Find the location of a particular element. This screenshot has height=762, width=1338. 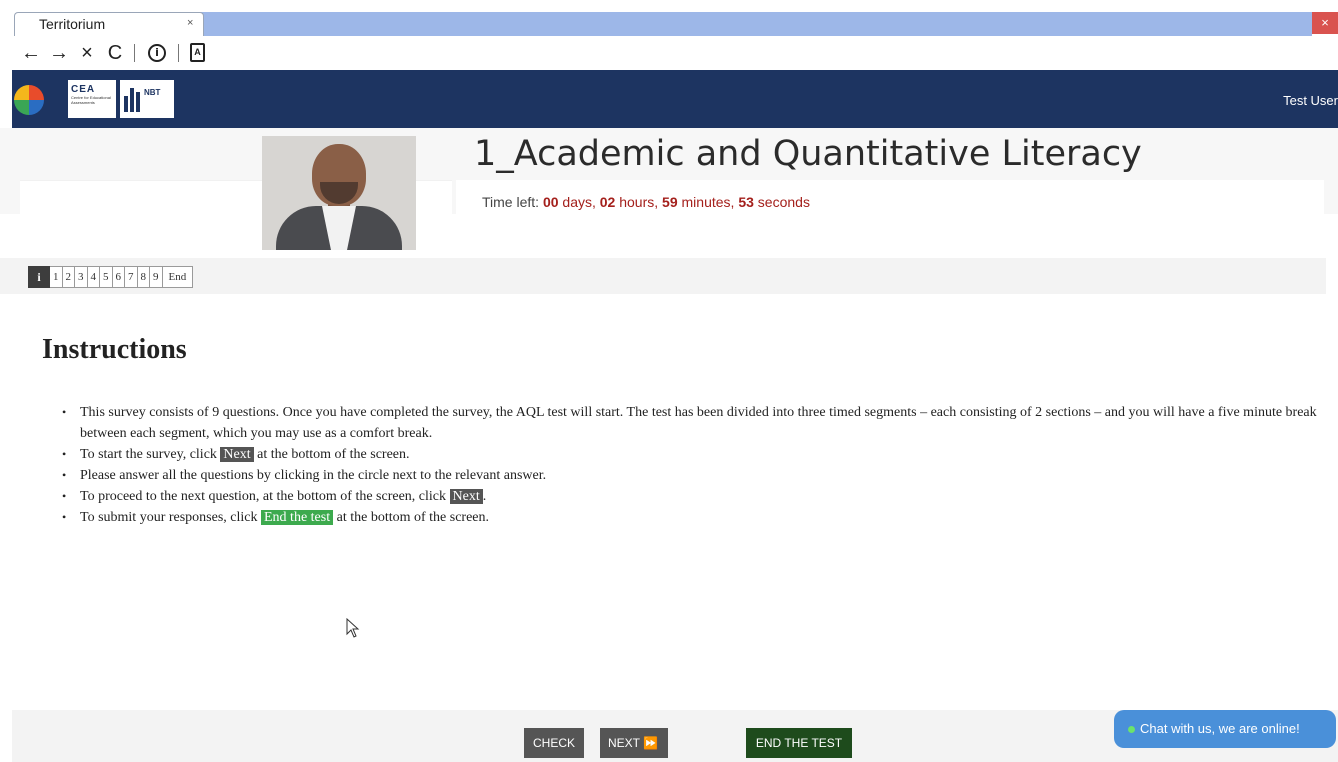

next-button: NEXT ⏩ is located at coordinates (634, 743).